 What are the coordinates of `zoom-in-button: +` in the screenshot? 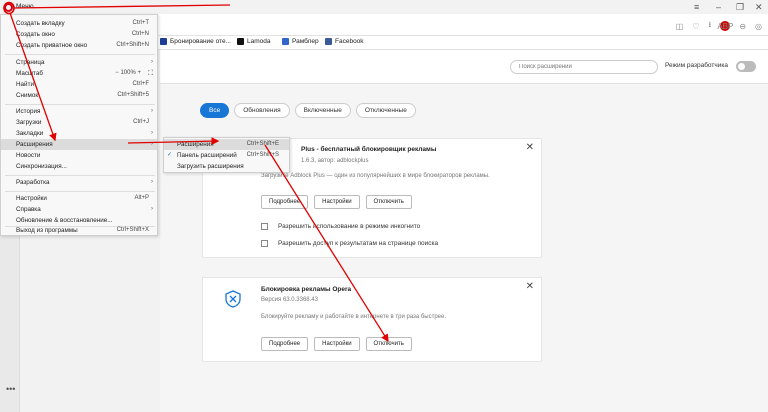 It's located at (139, 73).